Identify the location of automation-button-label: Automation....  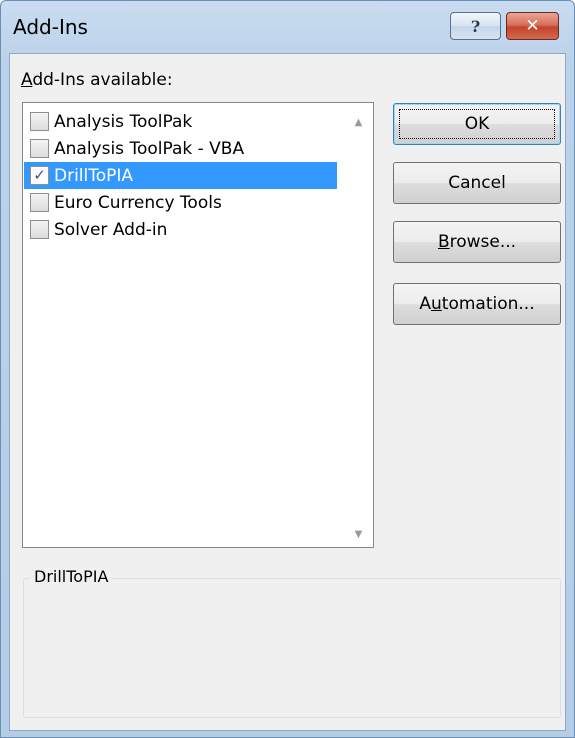
(477, 304).